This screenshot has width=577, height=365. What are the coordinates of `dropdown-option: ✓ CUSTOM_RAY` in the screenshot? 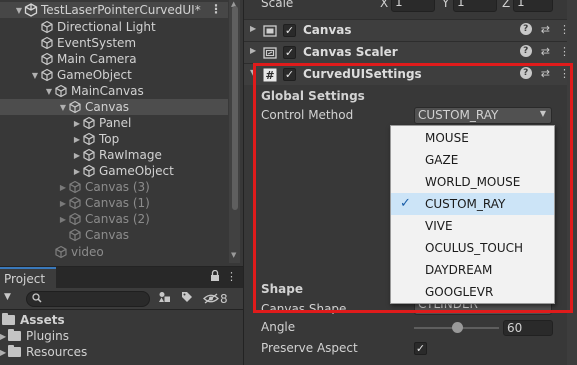 It's located at (472, 204).